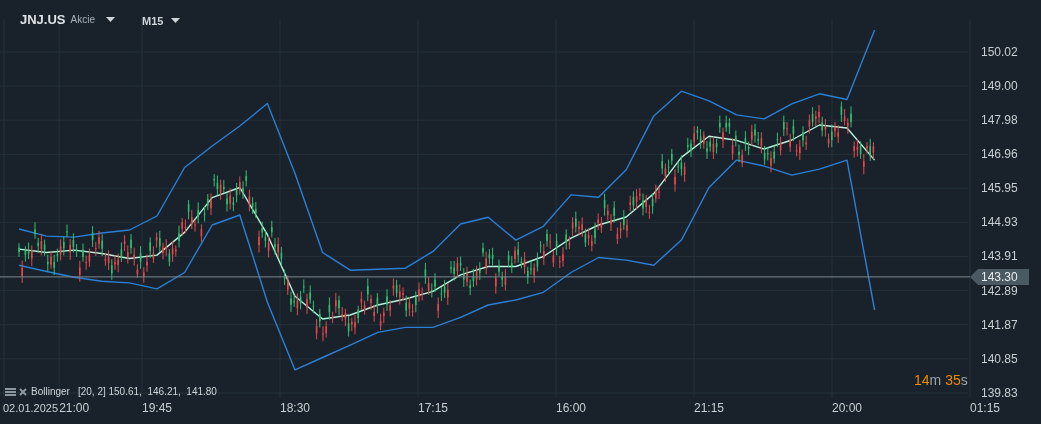  I want to click on time-label: 17:15, so click(433, 408).